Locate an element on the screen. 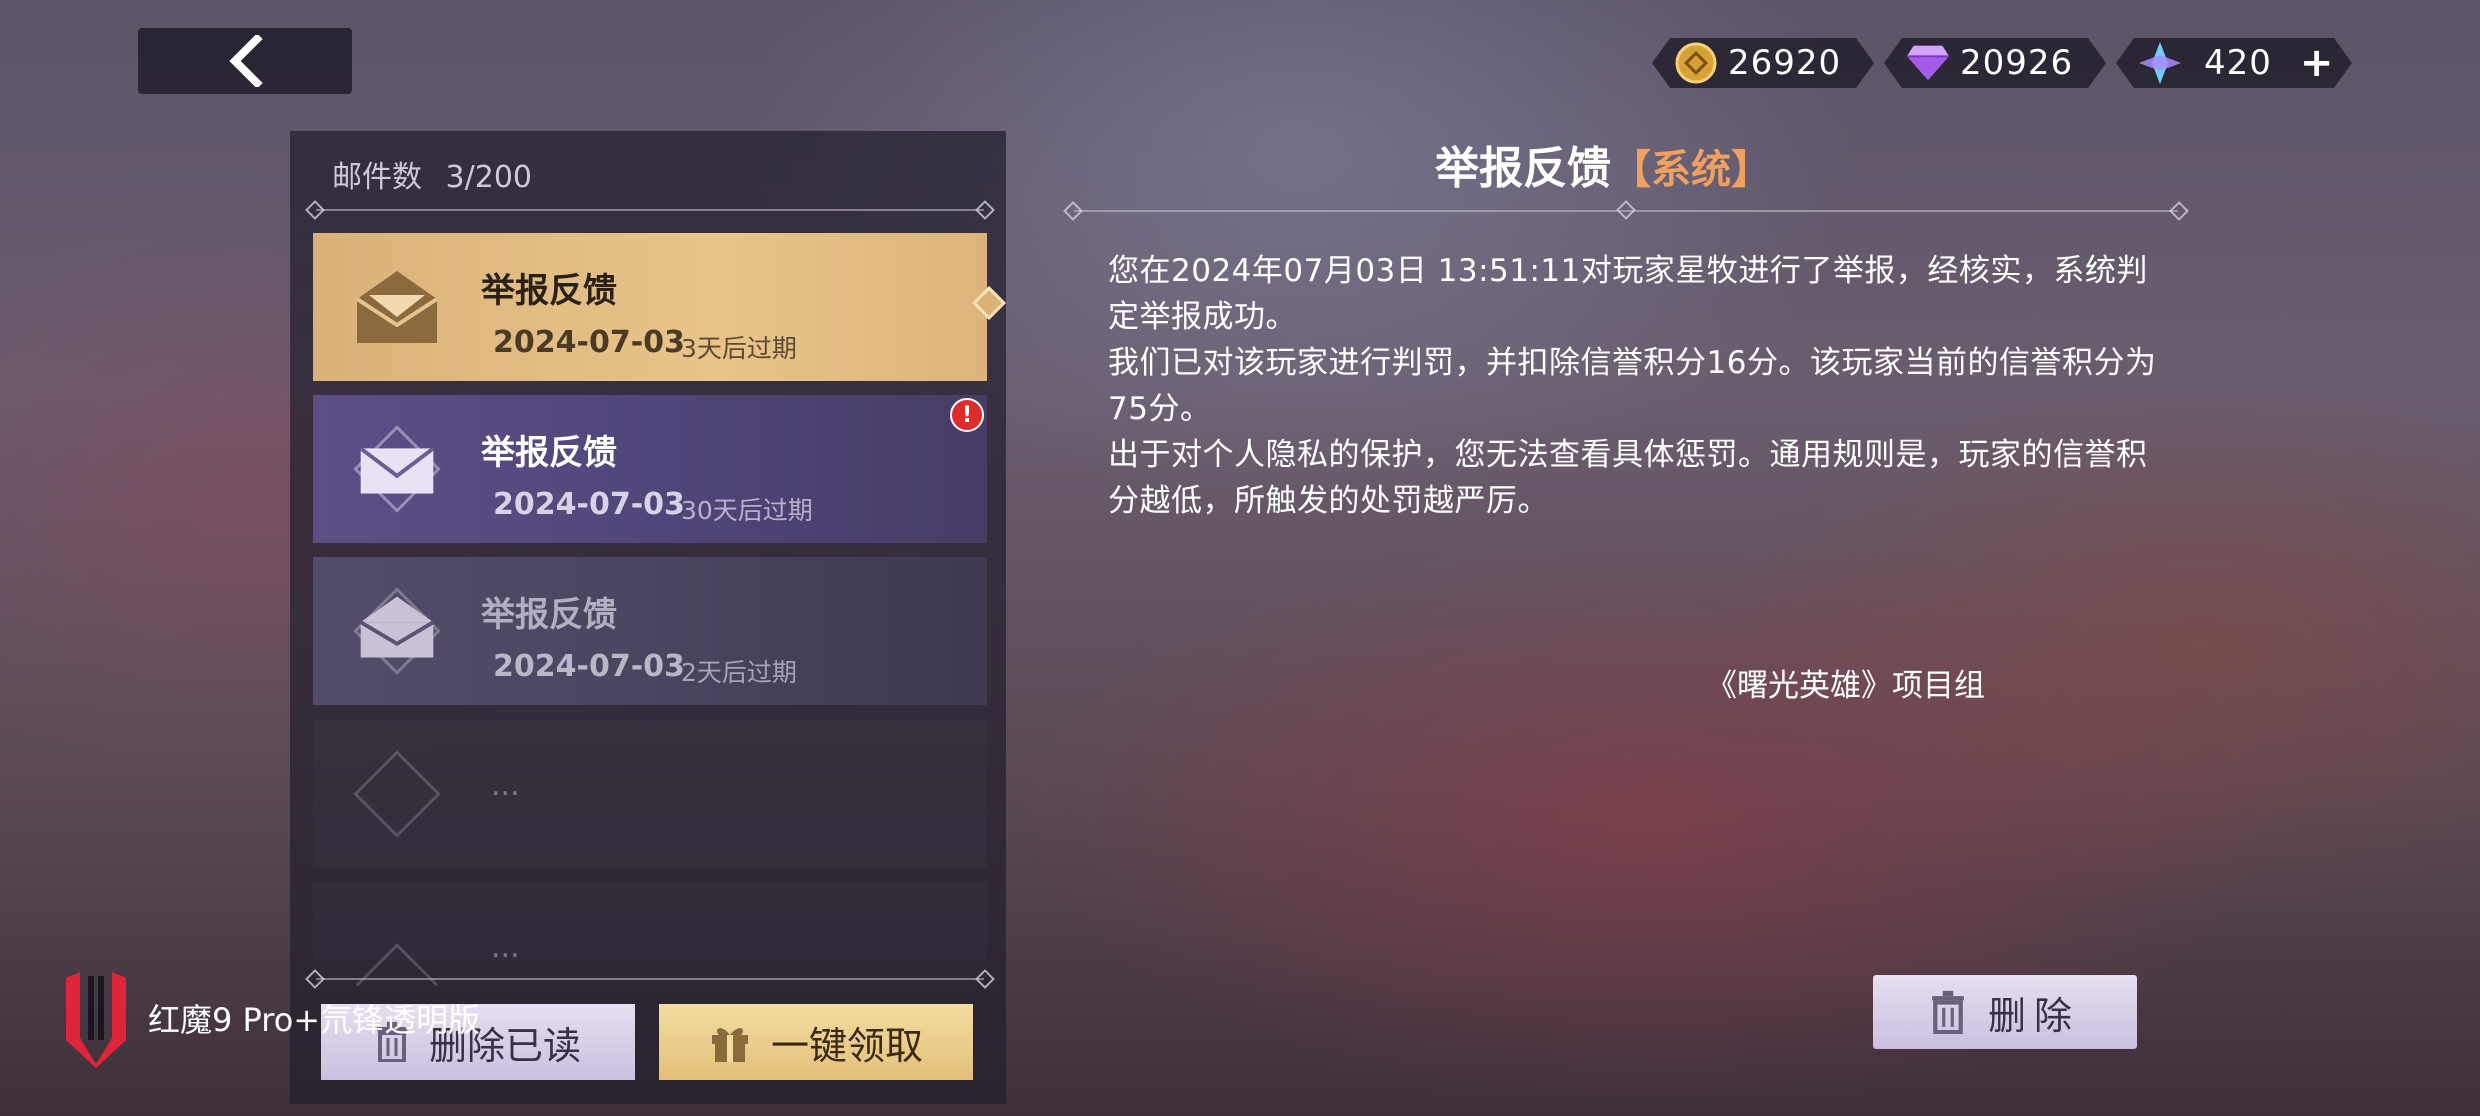 This screenshot has height=1116, width=2480. blue-crystal-counter: 420 + is located at coordinates (2234, 63).